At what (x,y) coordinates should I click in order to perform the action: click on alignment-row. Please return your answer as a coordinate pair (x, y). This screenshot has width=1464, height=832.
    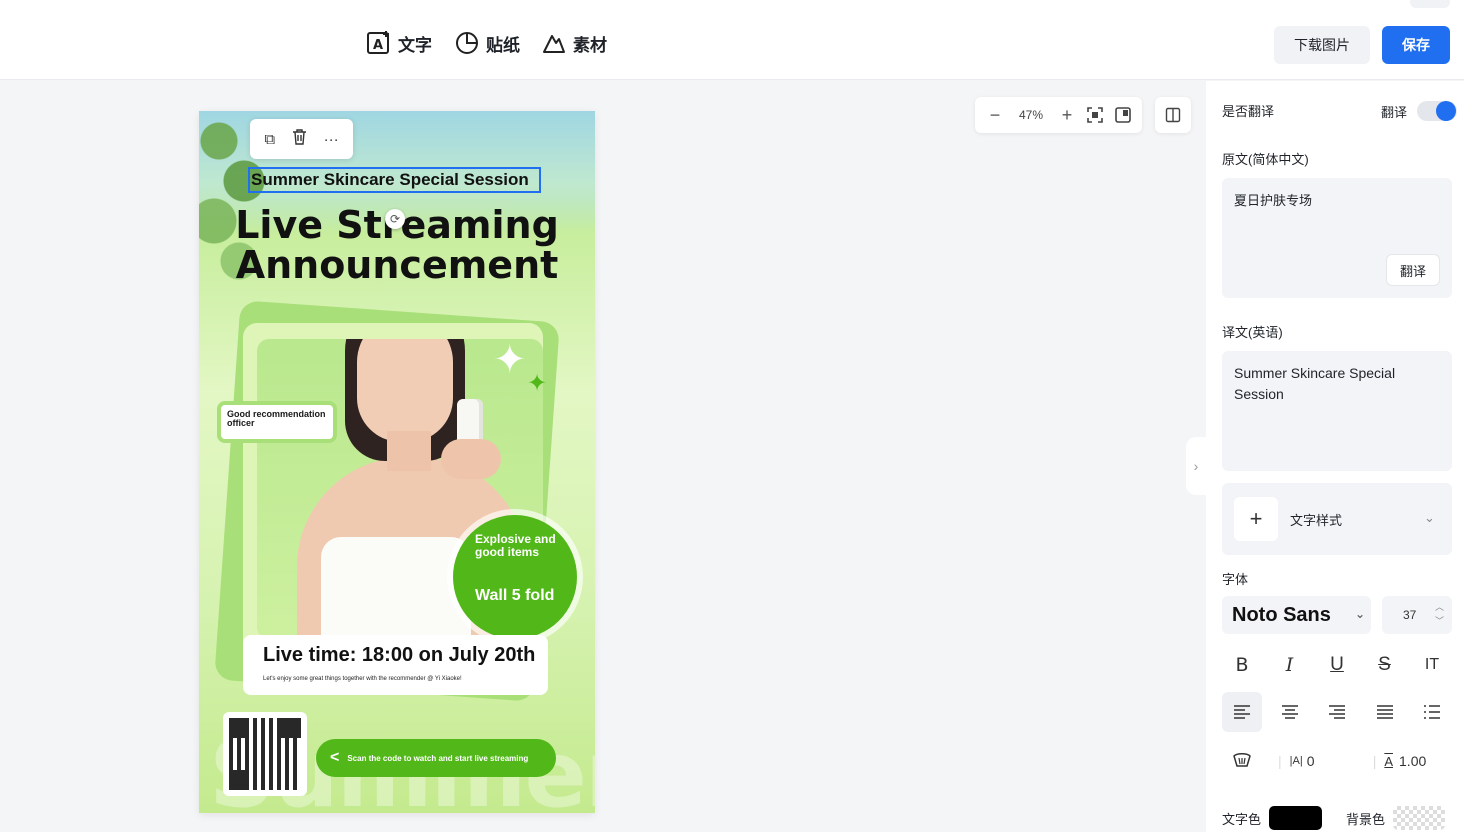
    Looking at the image, I should click on (1337, 712).